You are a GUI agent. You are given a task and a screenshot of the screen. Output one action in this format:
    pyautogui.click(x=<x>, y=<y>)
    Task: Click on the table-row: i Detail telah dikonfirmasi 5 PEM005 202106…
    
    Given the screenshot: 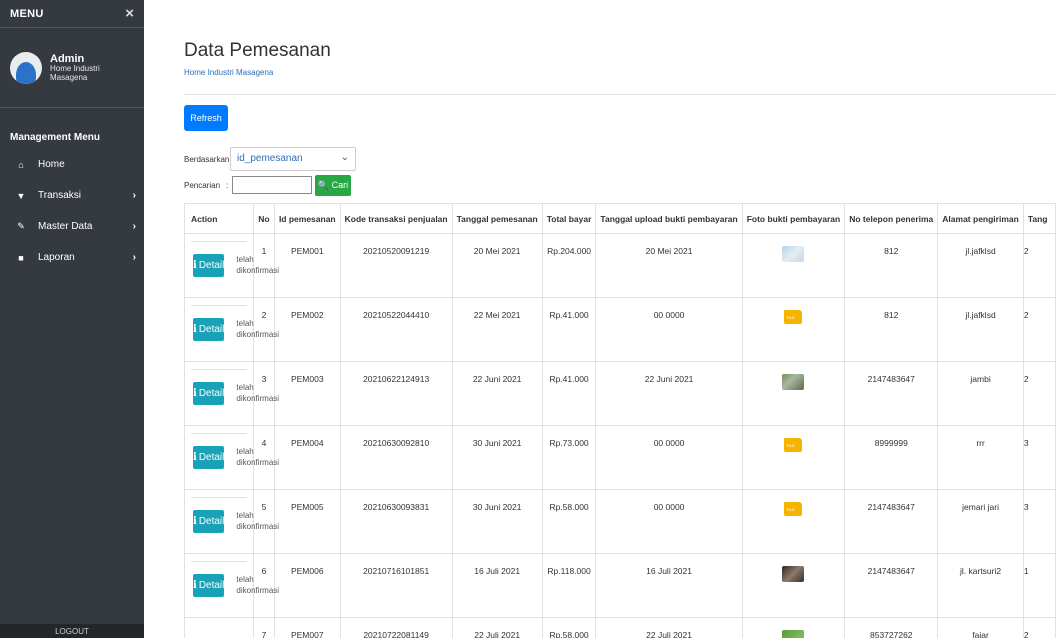 What is the action you would take?
    pyautogui.click(x=620, y=521)
    